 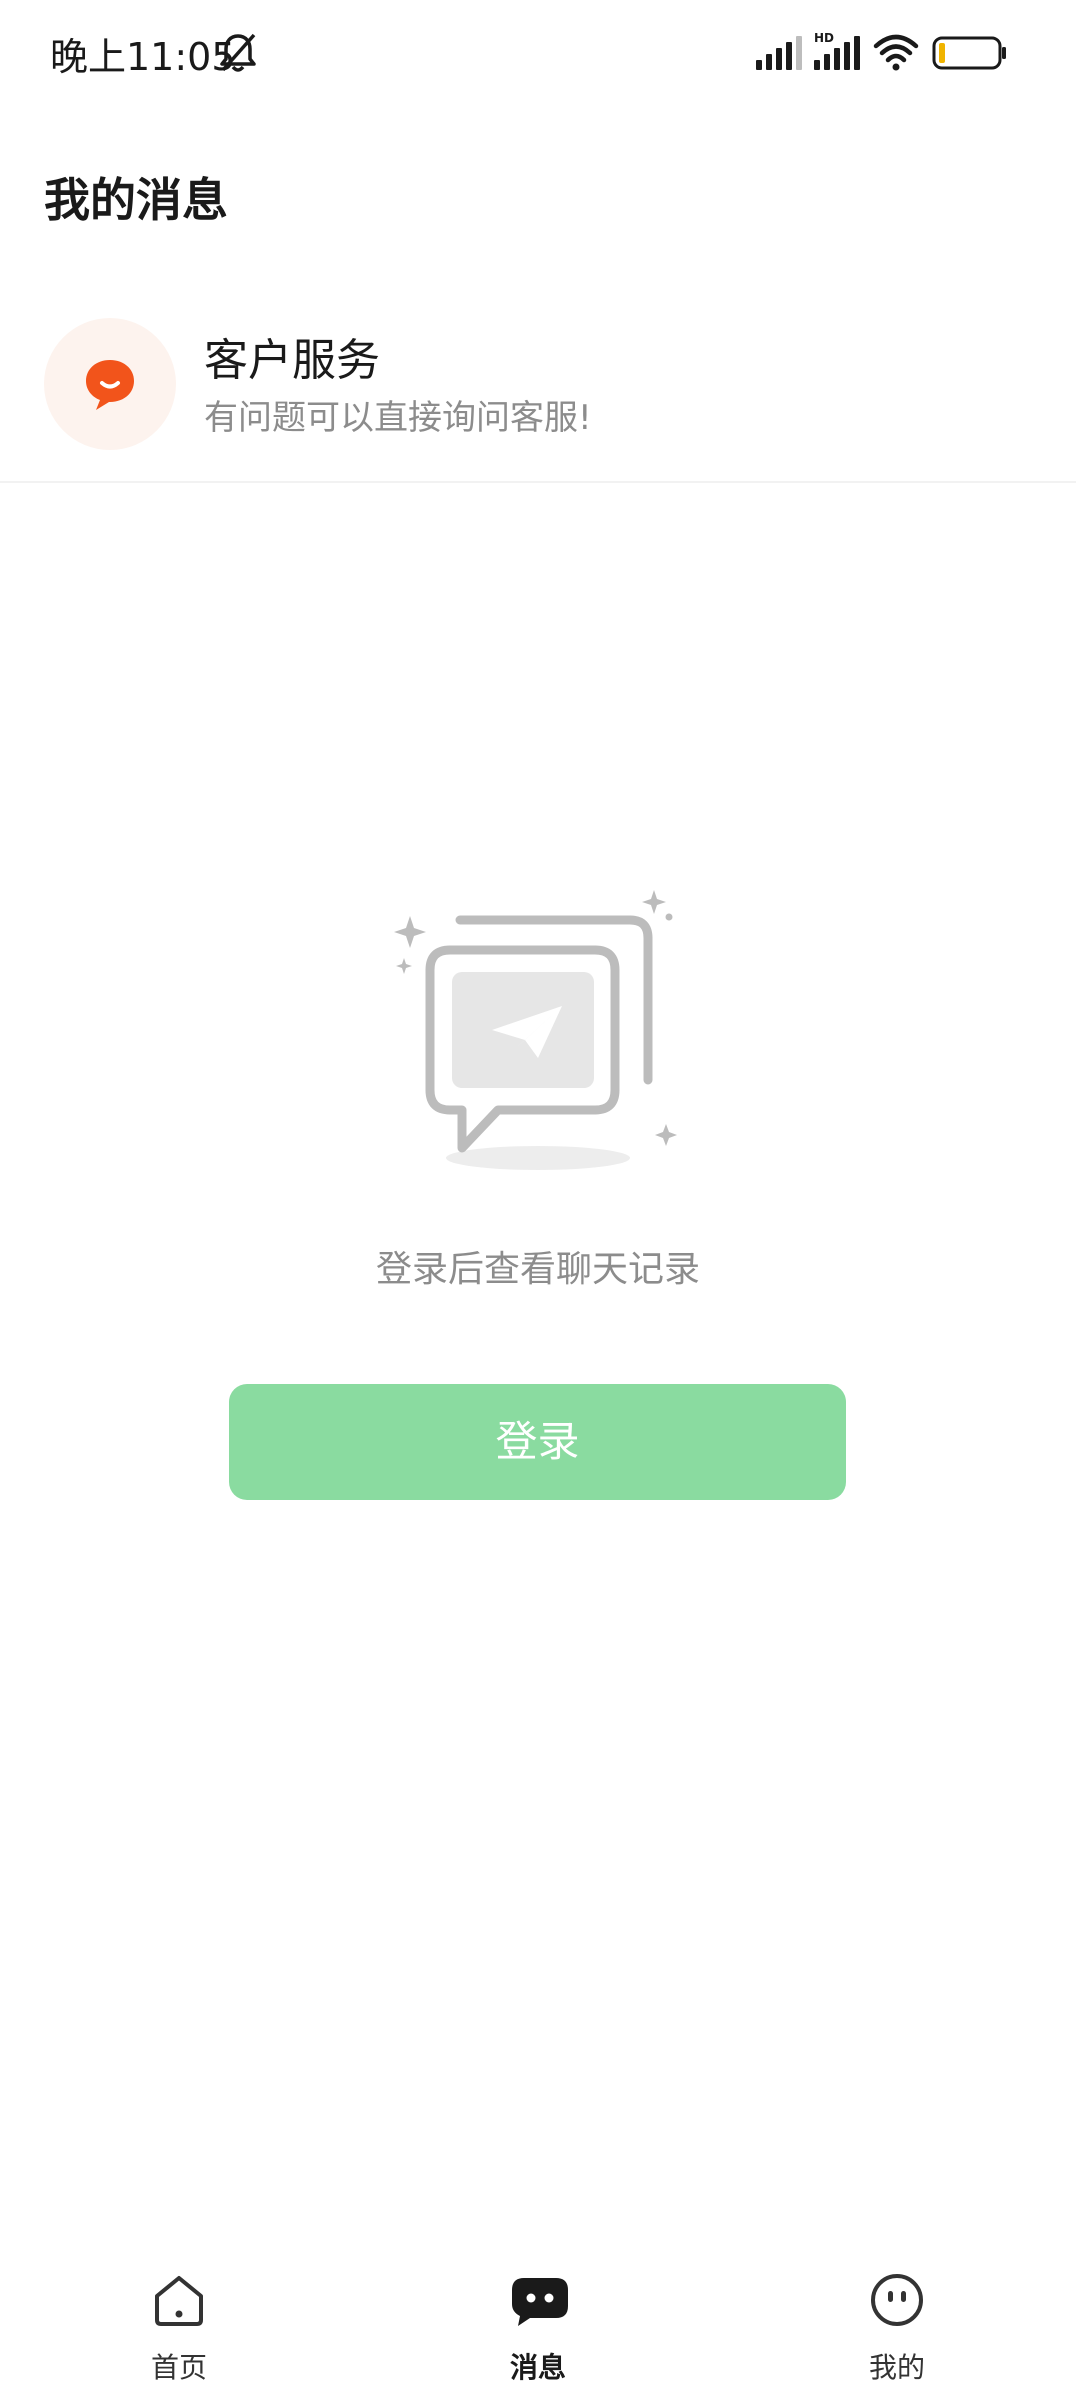 I want to click on home-icon, so click(x=179, y=2300).